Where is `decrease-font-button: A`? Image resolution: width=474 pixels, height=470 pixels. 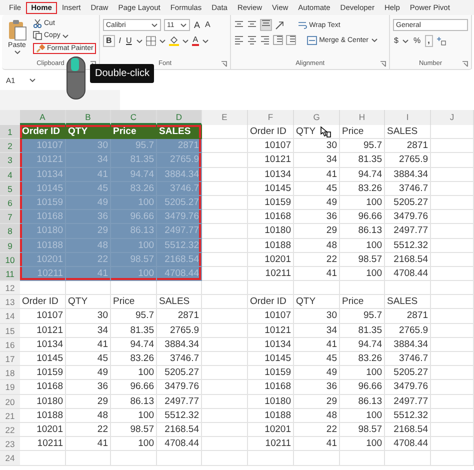
decrease-font-button: A is located at coordinates (208, 25).